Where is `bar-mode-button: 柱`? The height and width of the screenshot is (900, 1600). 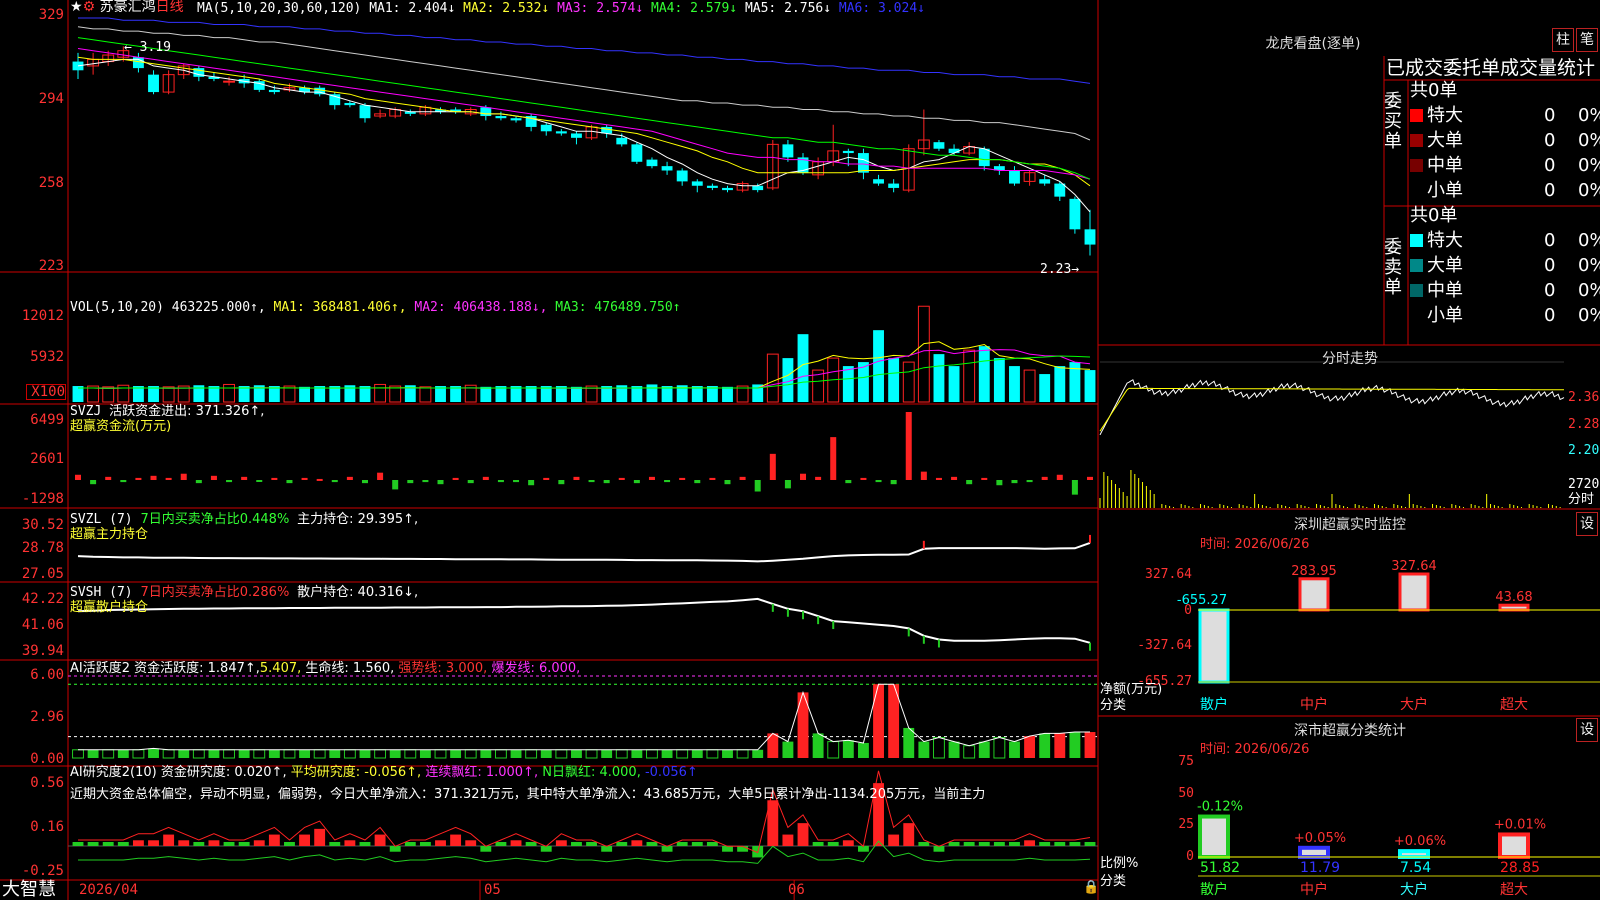
bar-mode-button: 柱 is located at coordinates (1563, 40).